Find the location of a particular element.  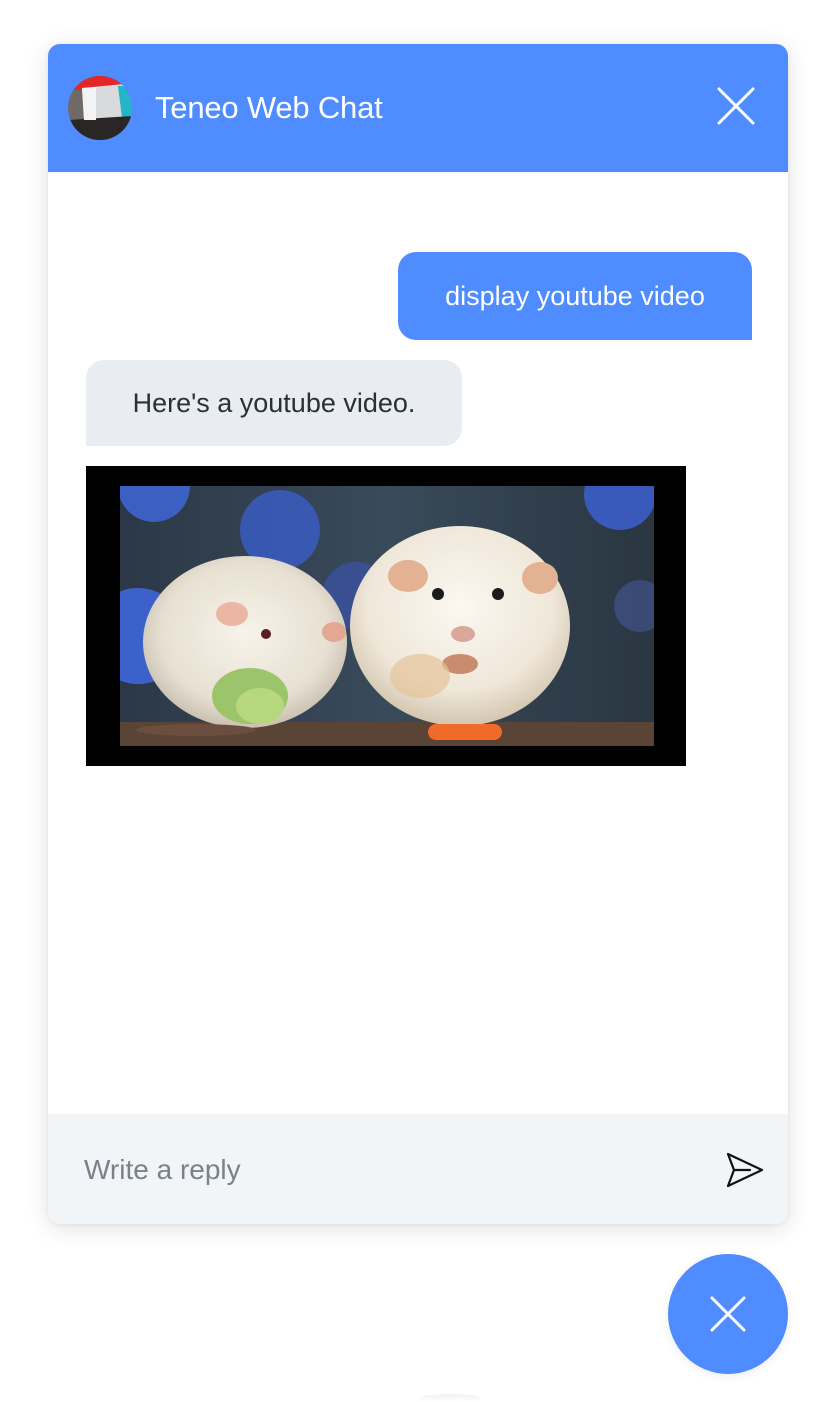

video-thumbnail is located at coordinates (387, 616).